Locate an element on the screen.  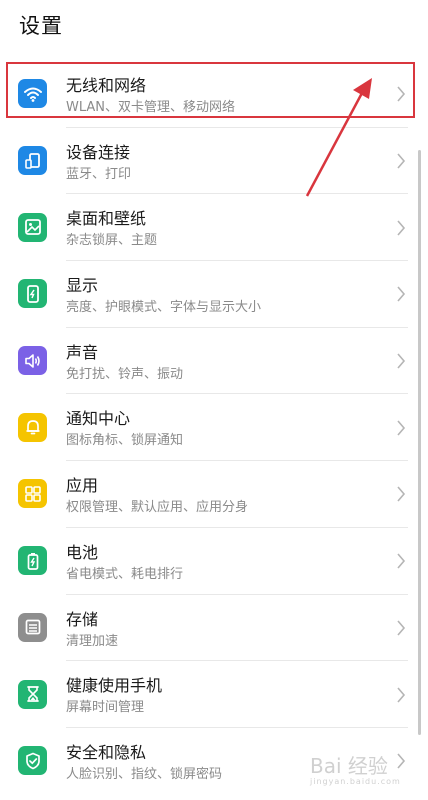
bell-icon is located at coordinates (32, 427).